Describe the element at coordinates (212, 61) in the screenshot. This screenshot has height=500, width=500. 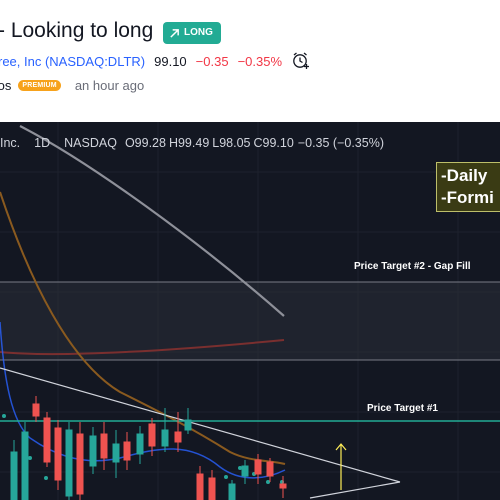
I see `symbol-change: −0.35` at that location.